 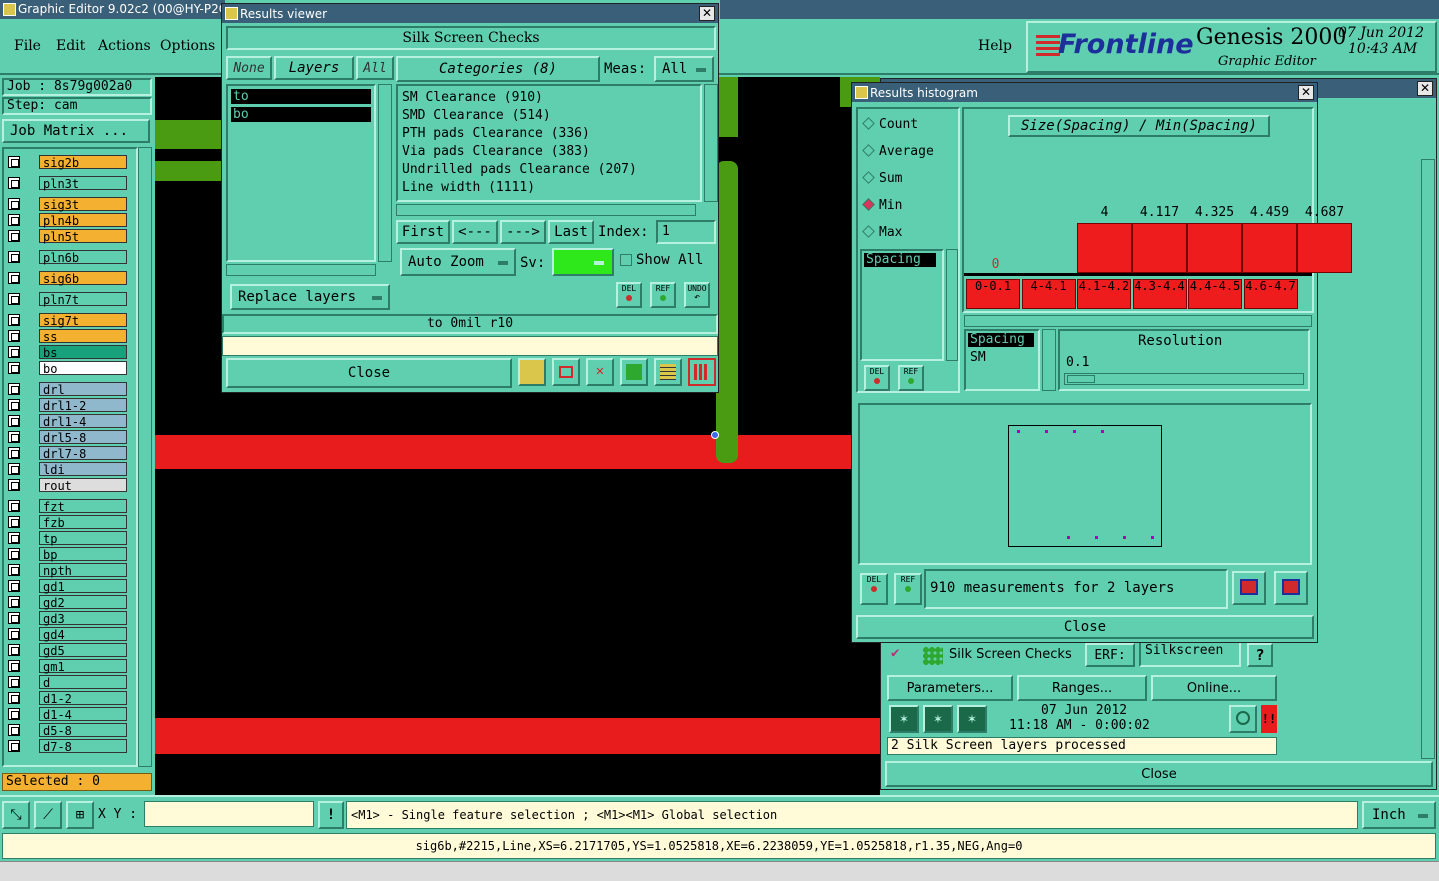 What do you see at coordinates (83, 506) in the screenshot?
I see `layer-name: fzt` at bounding box center [83, 506].